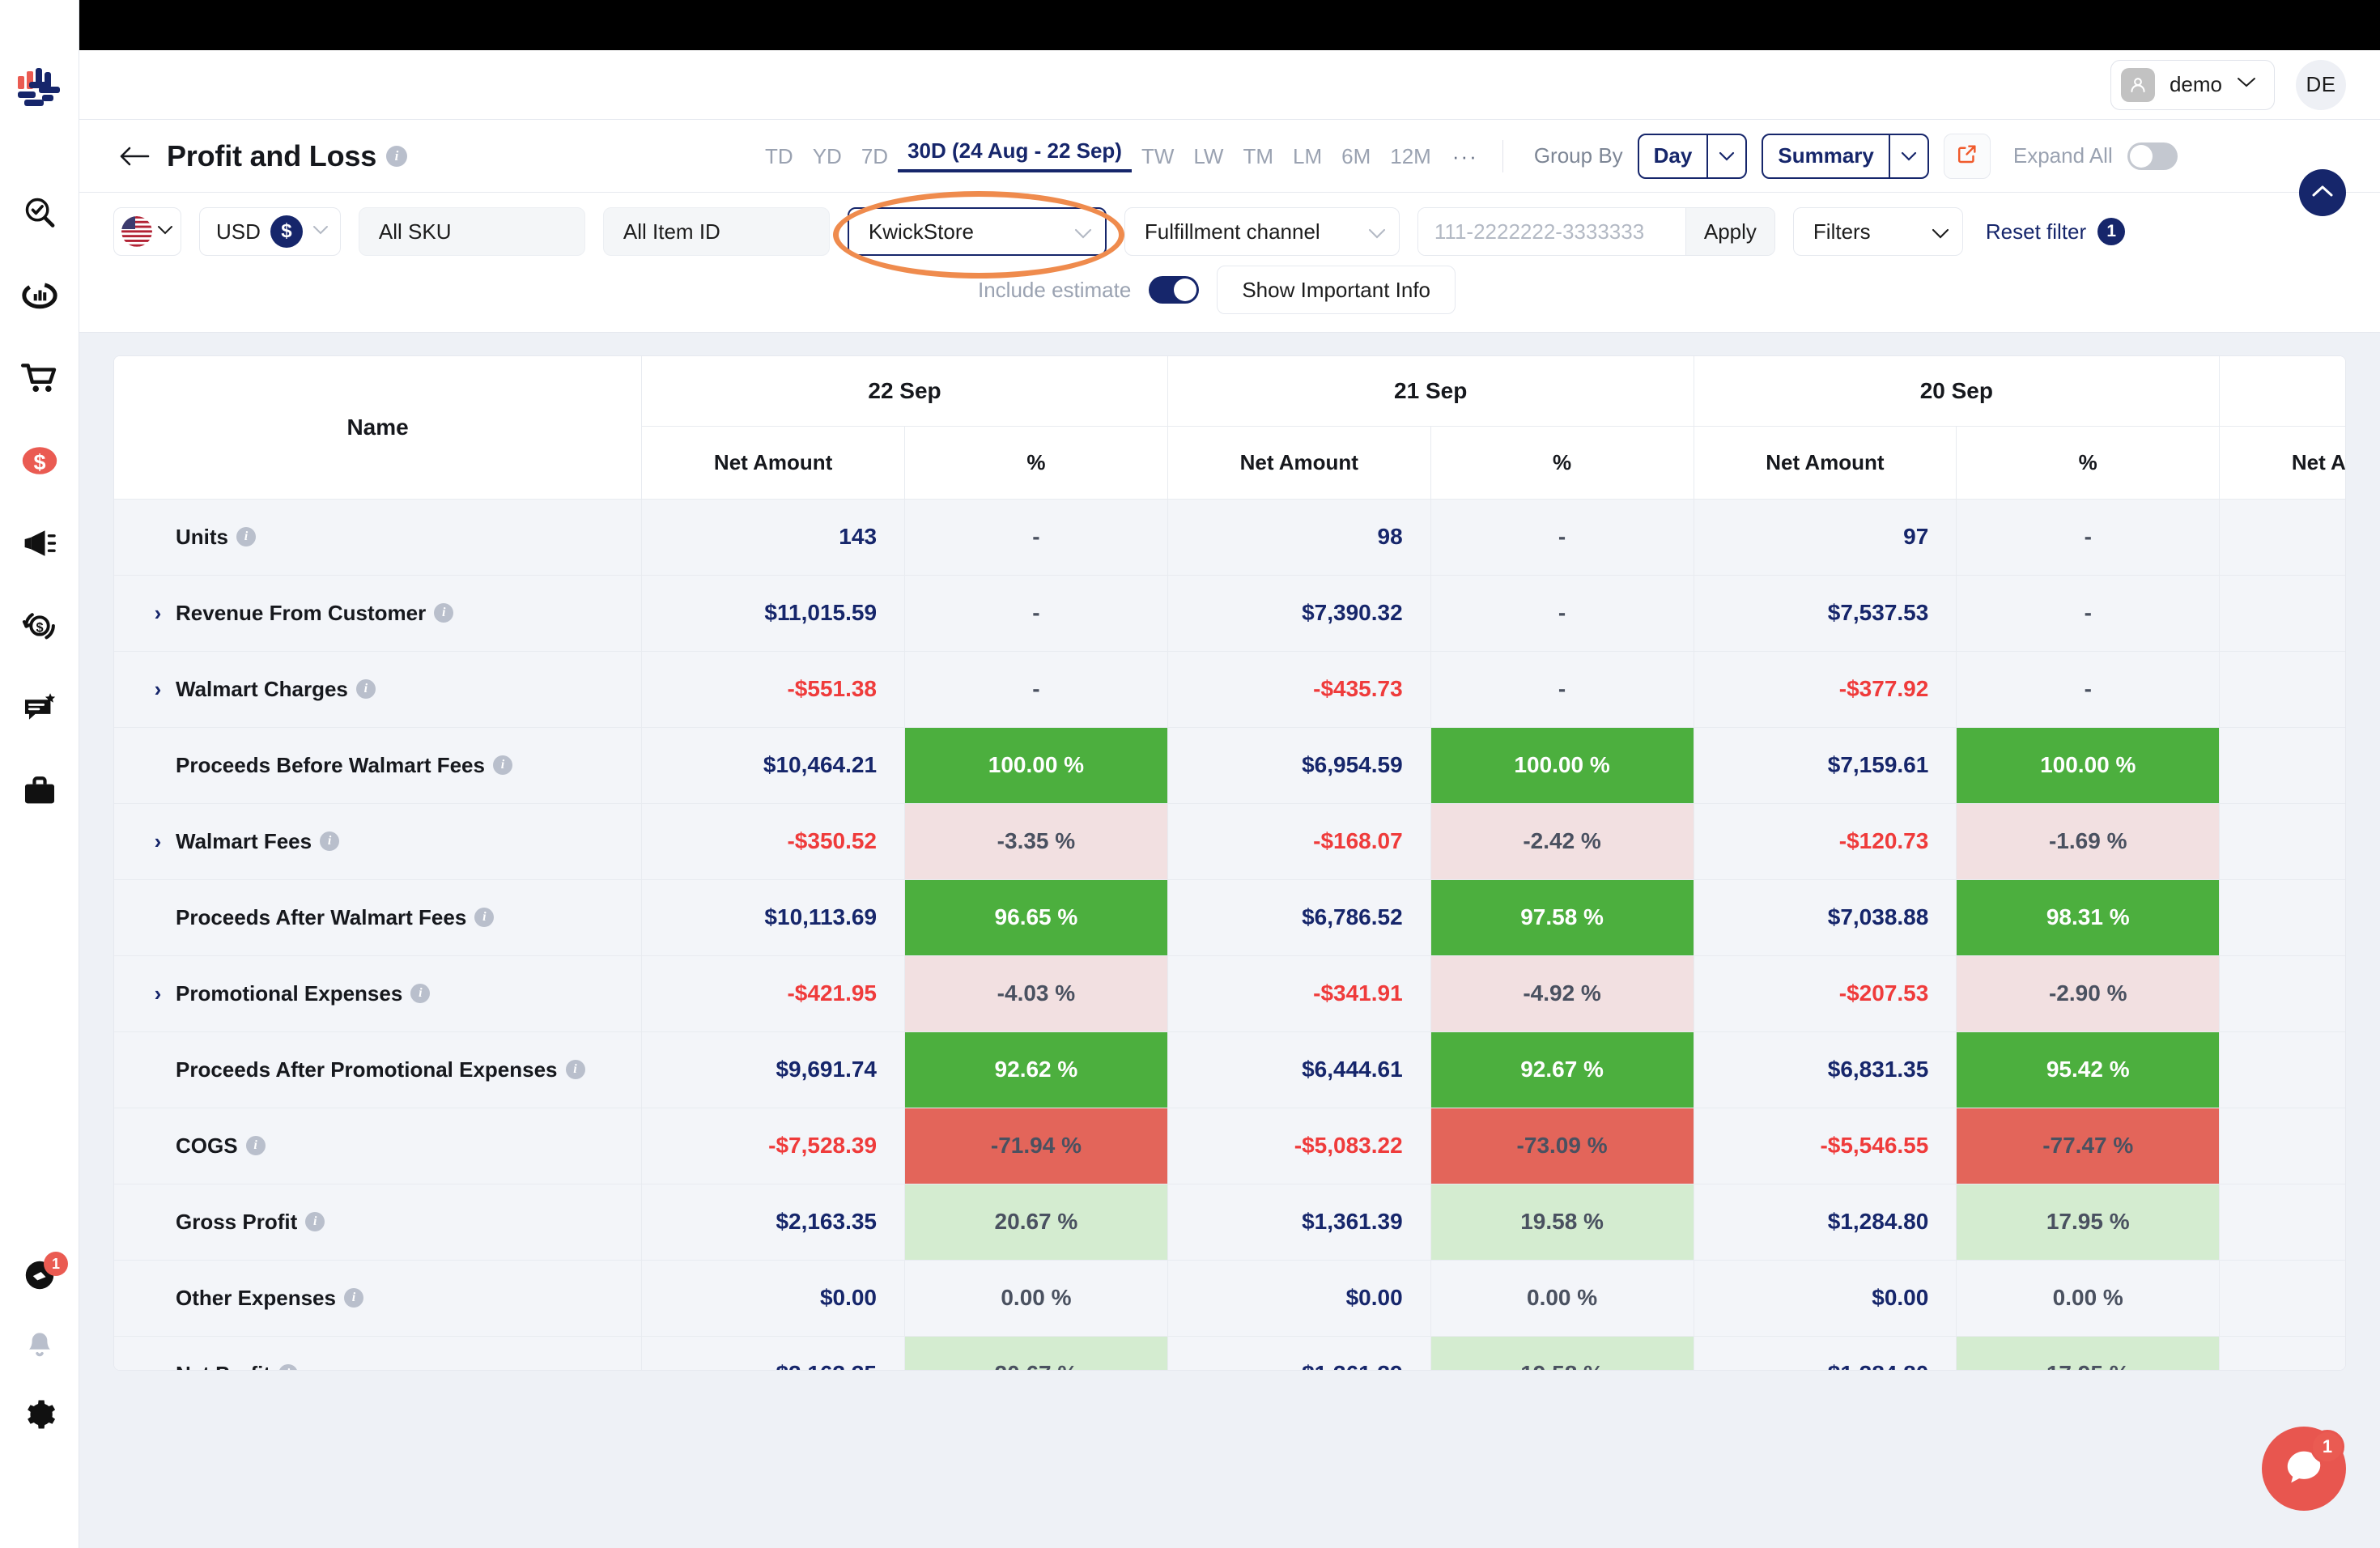  I want to click on collapse-filters-button, so click(2322, 192).